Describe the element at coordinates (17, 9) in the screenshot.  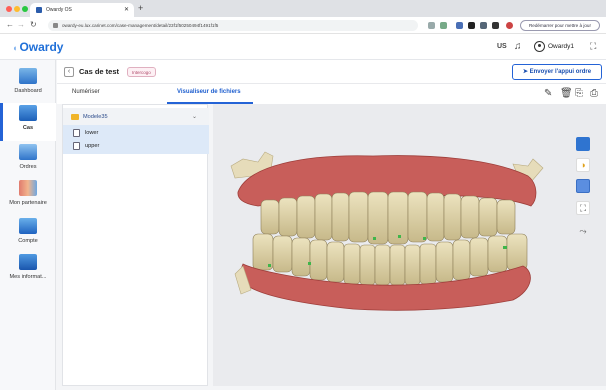
I see `minimize-window-button` at that location.